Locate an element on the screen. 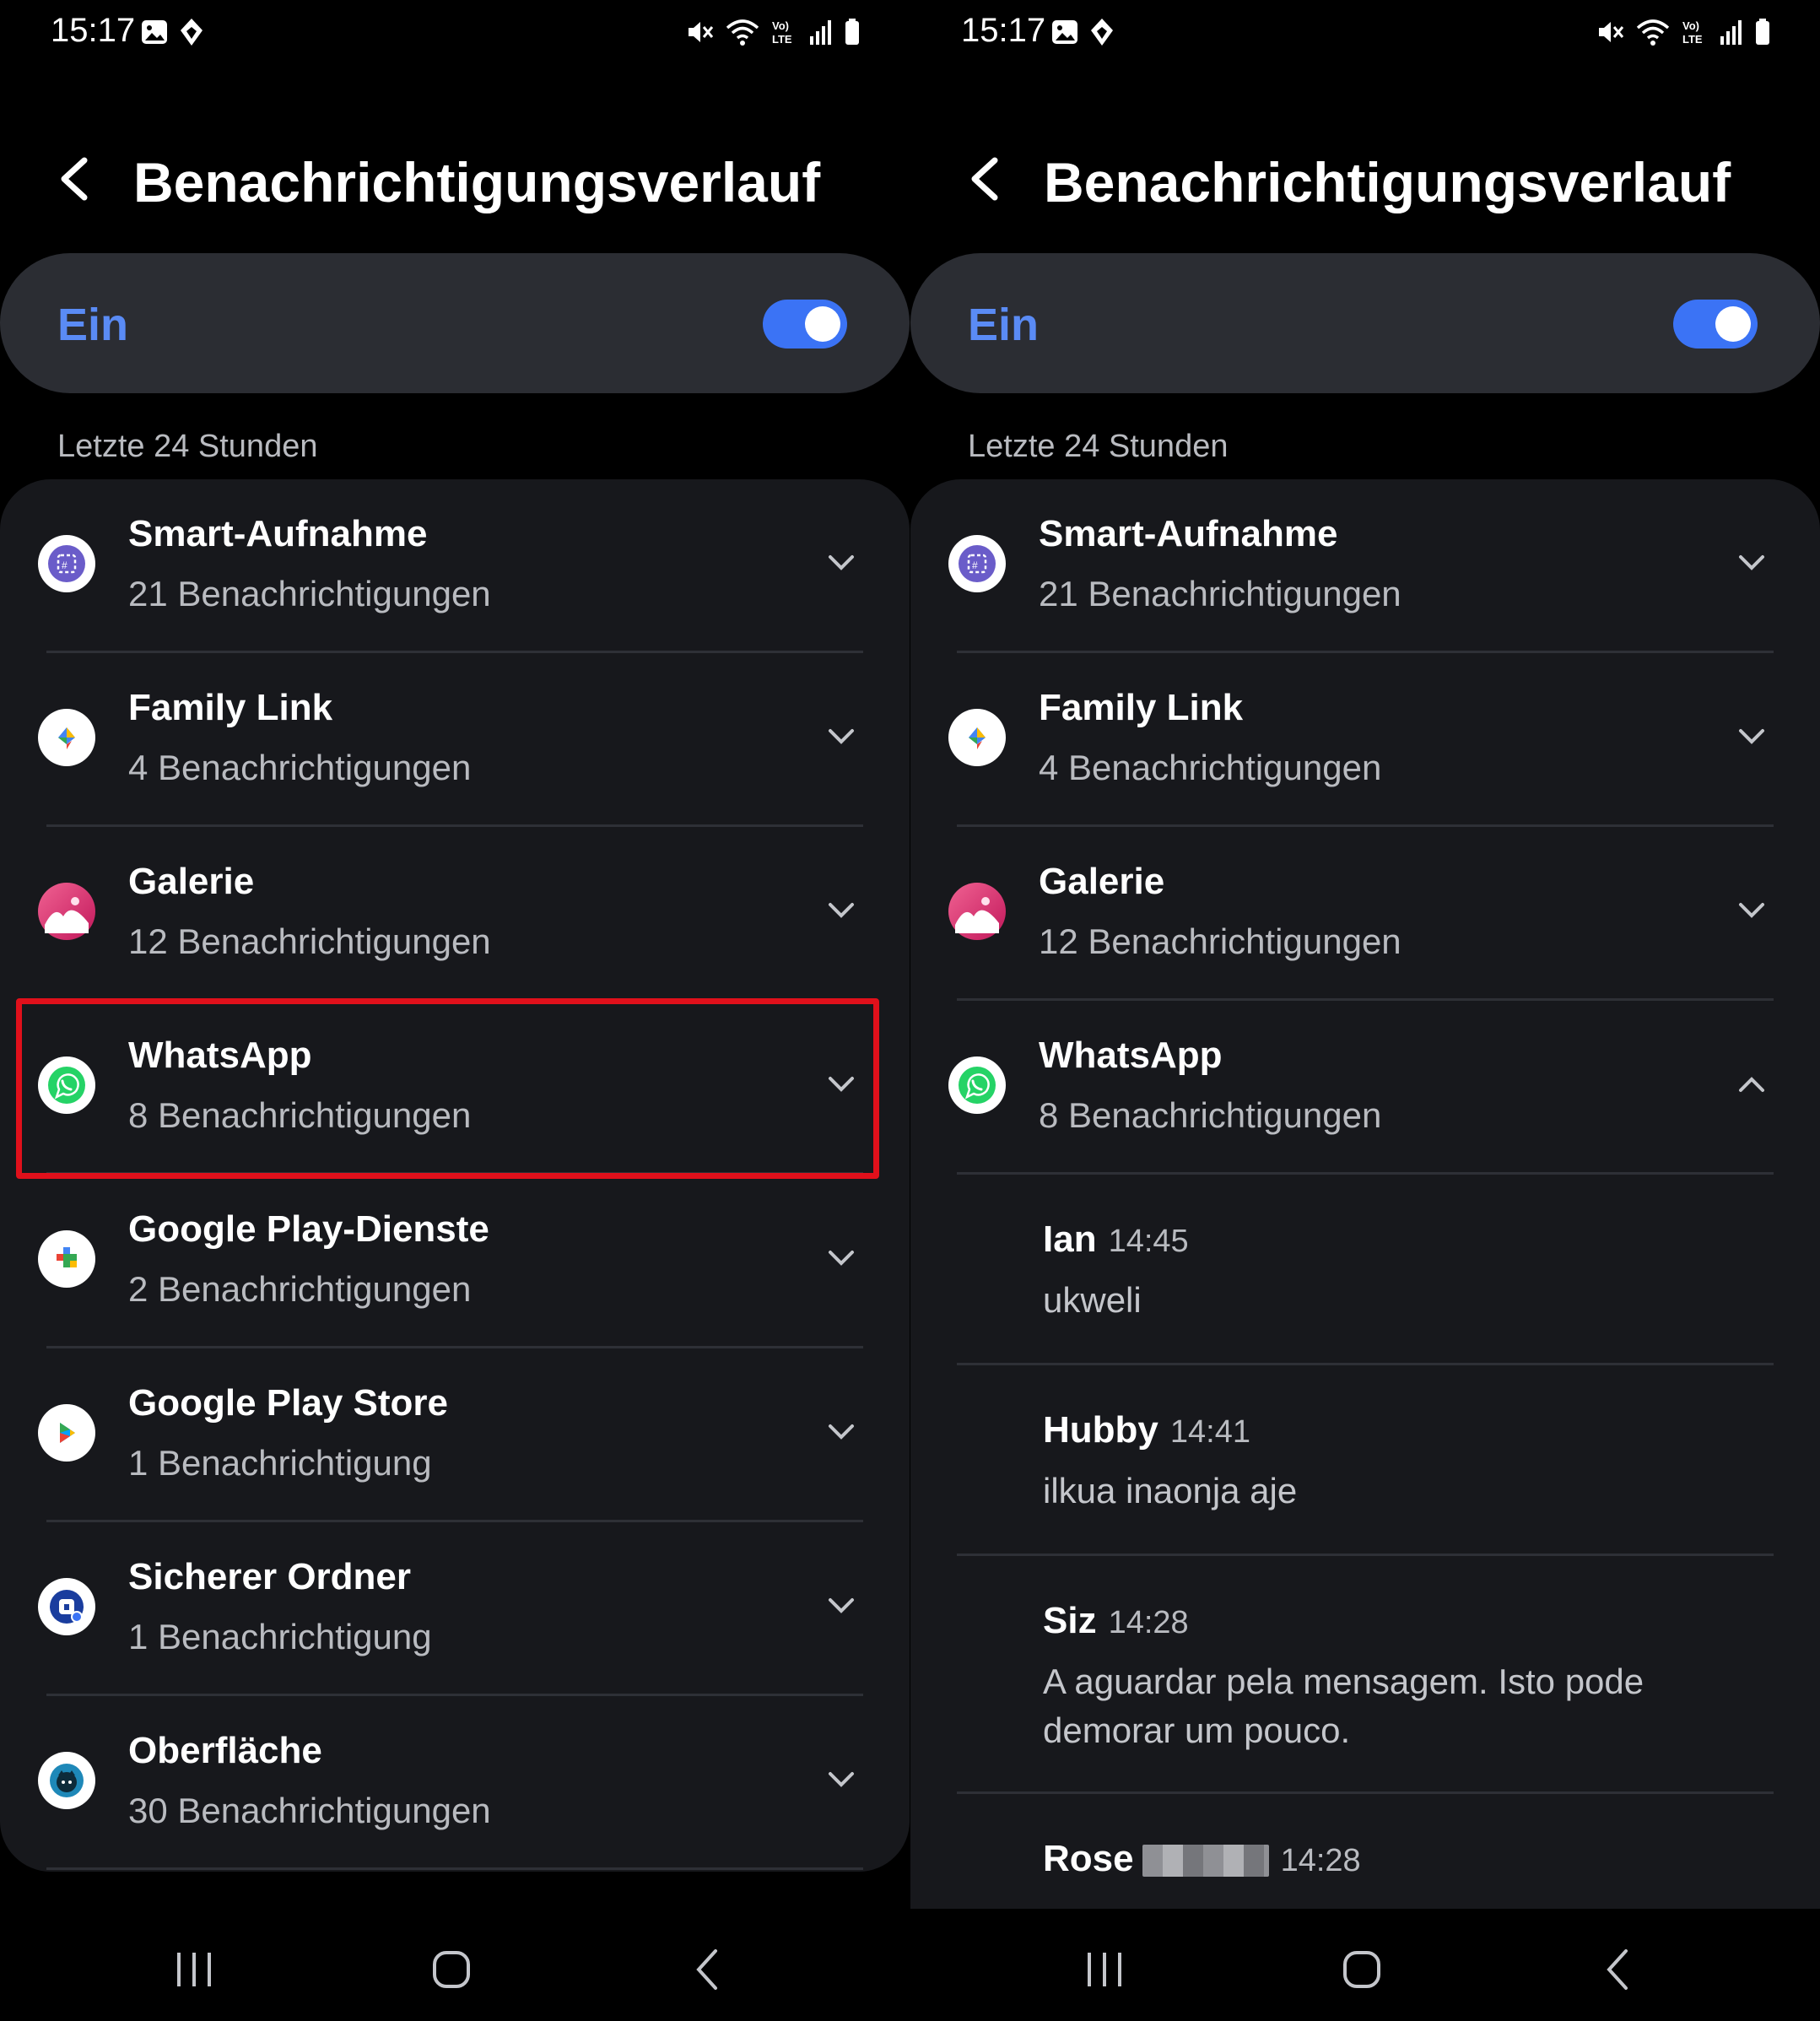  app-name: WhatsApp is located at coordinates (220, 1055).